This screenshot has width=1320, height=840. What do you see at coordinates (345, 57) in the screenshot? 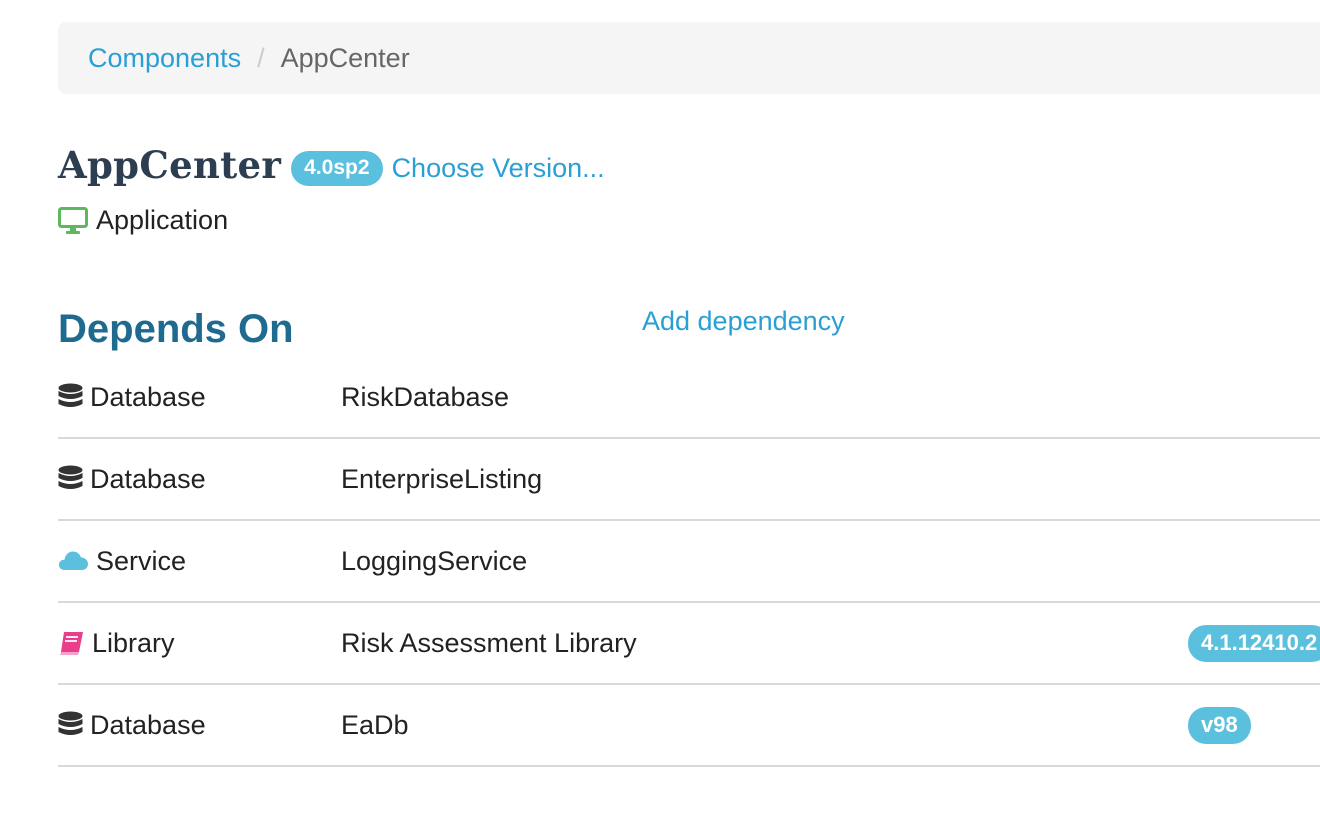
I see `breadcrumb-current: AppCenter` at bounding box center [345, 57].